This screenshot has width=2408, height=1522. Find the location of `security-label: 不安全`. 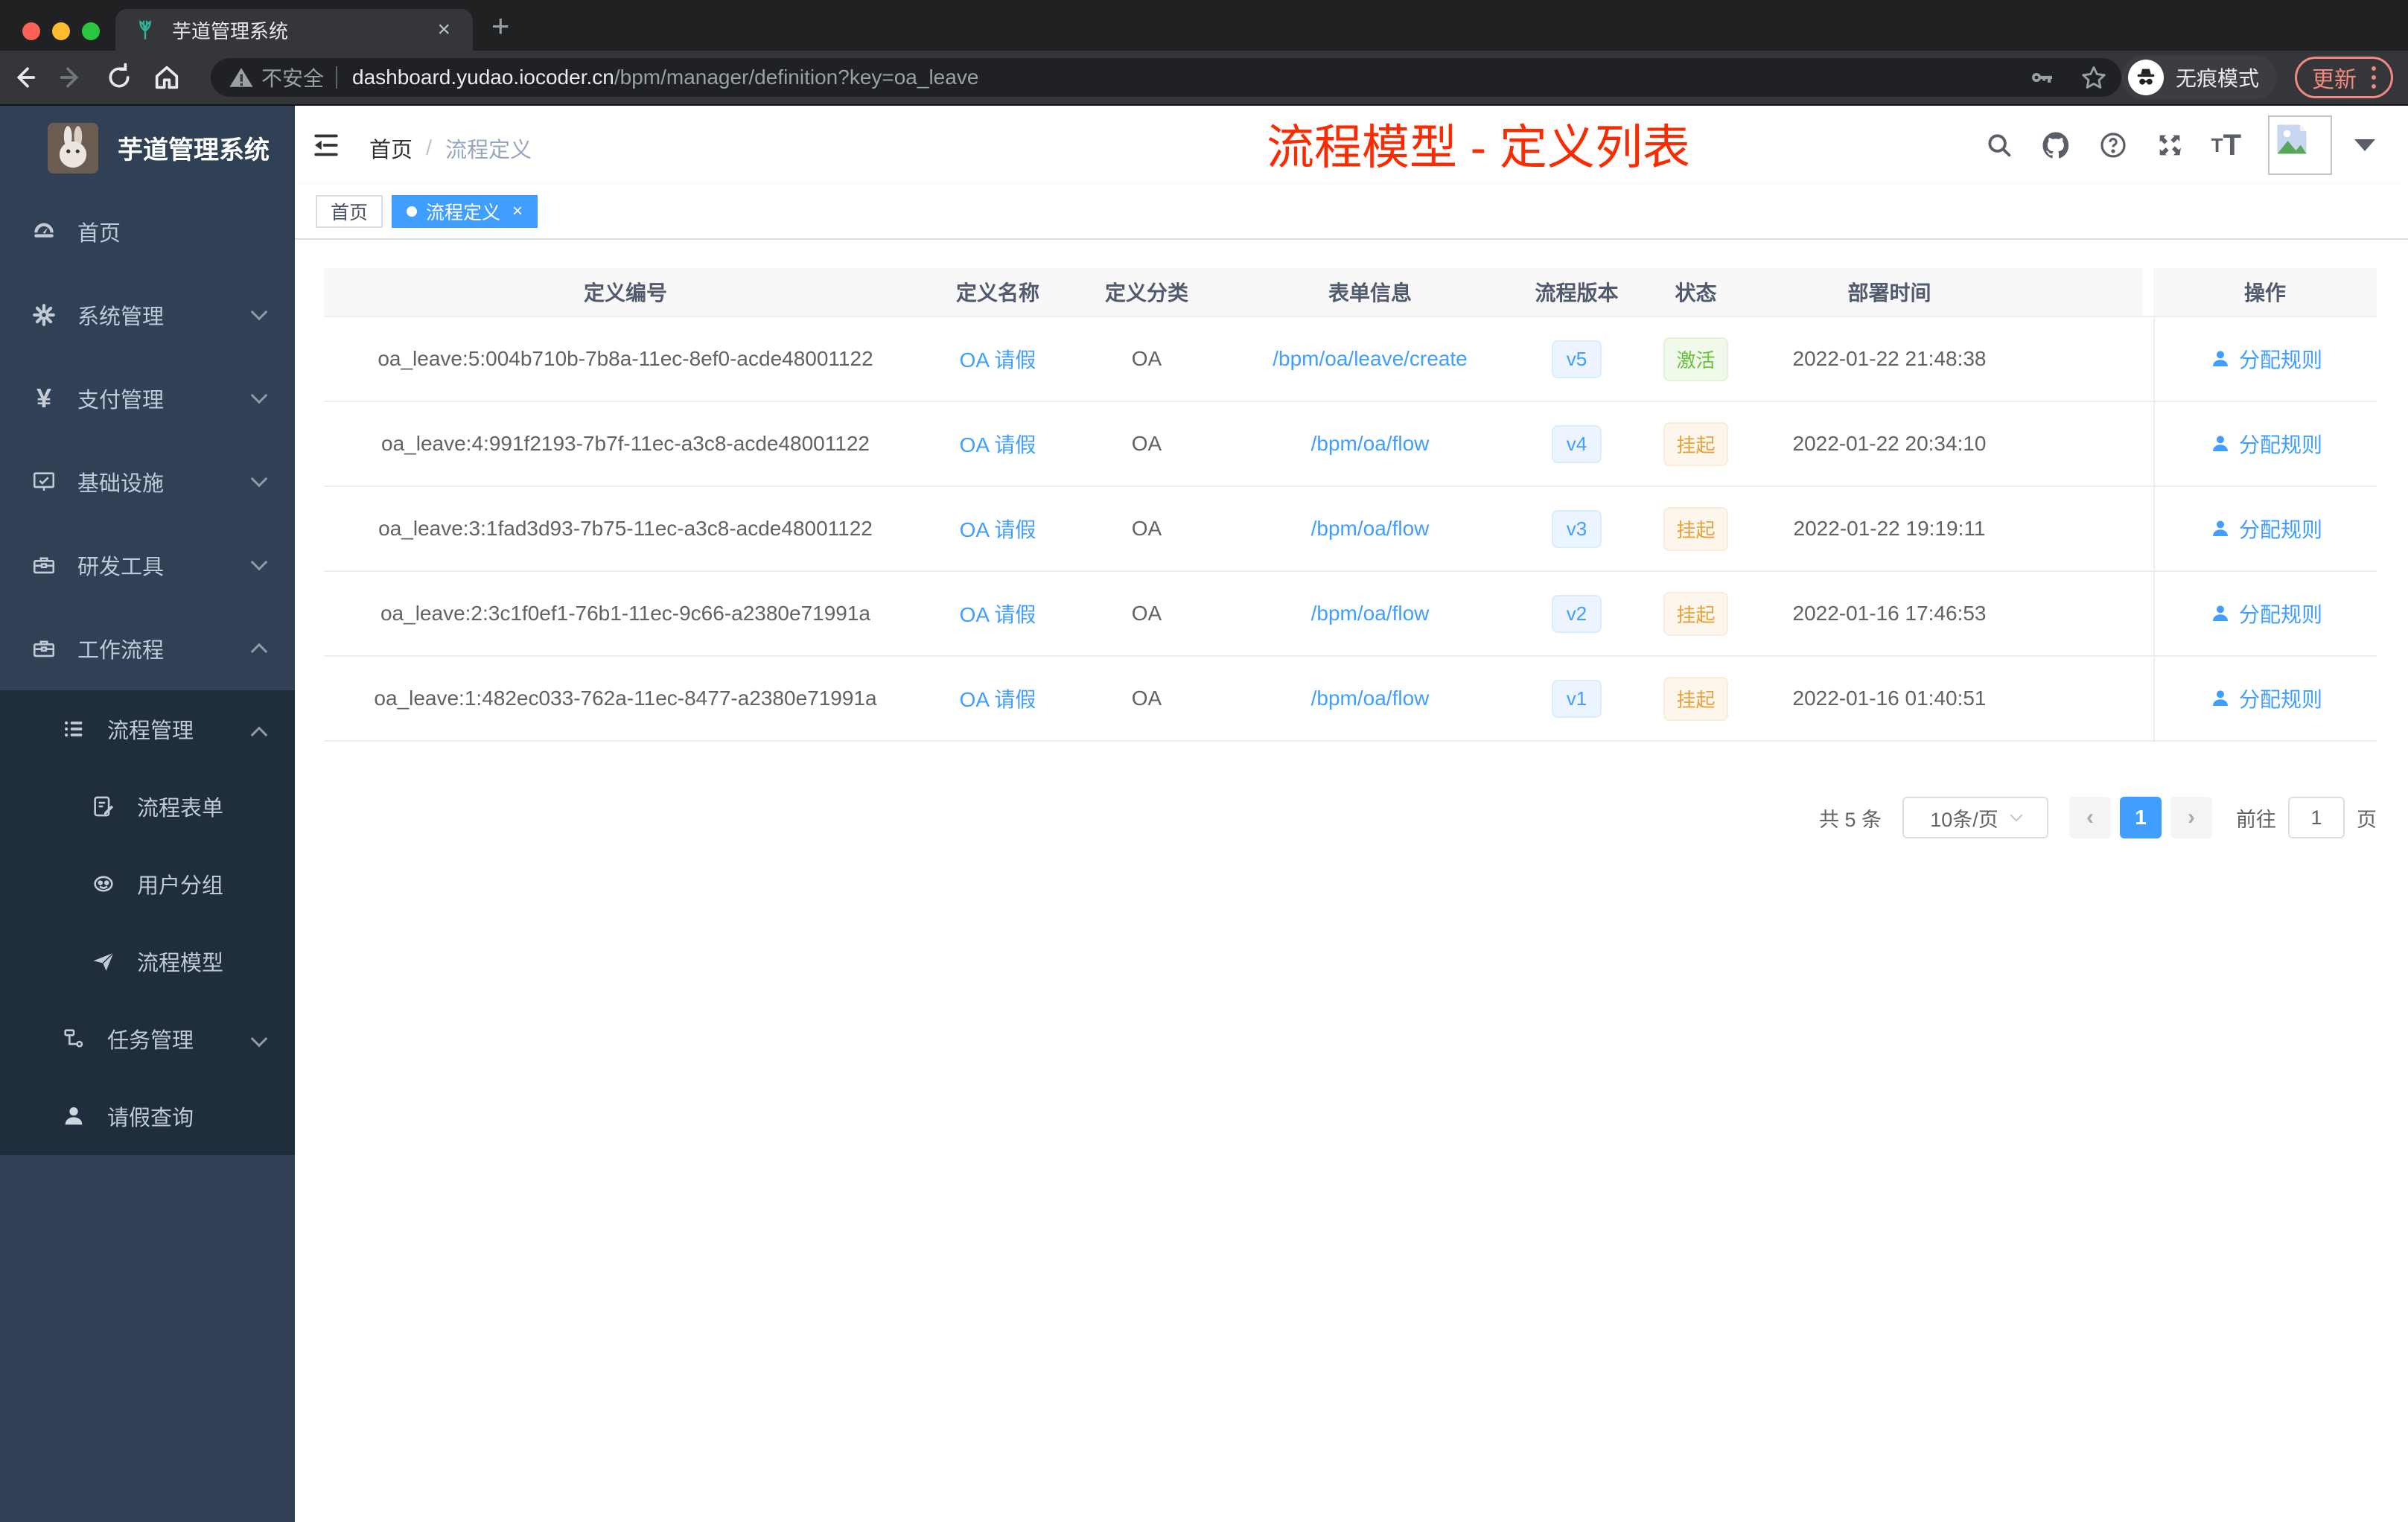

security-label: 不安全 is located at coordinates (293, 78).